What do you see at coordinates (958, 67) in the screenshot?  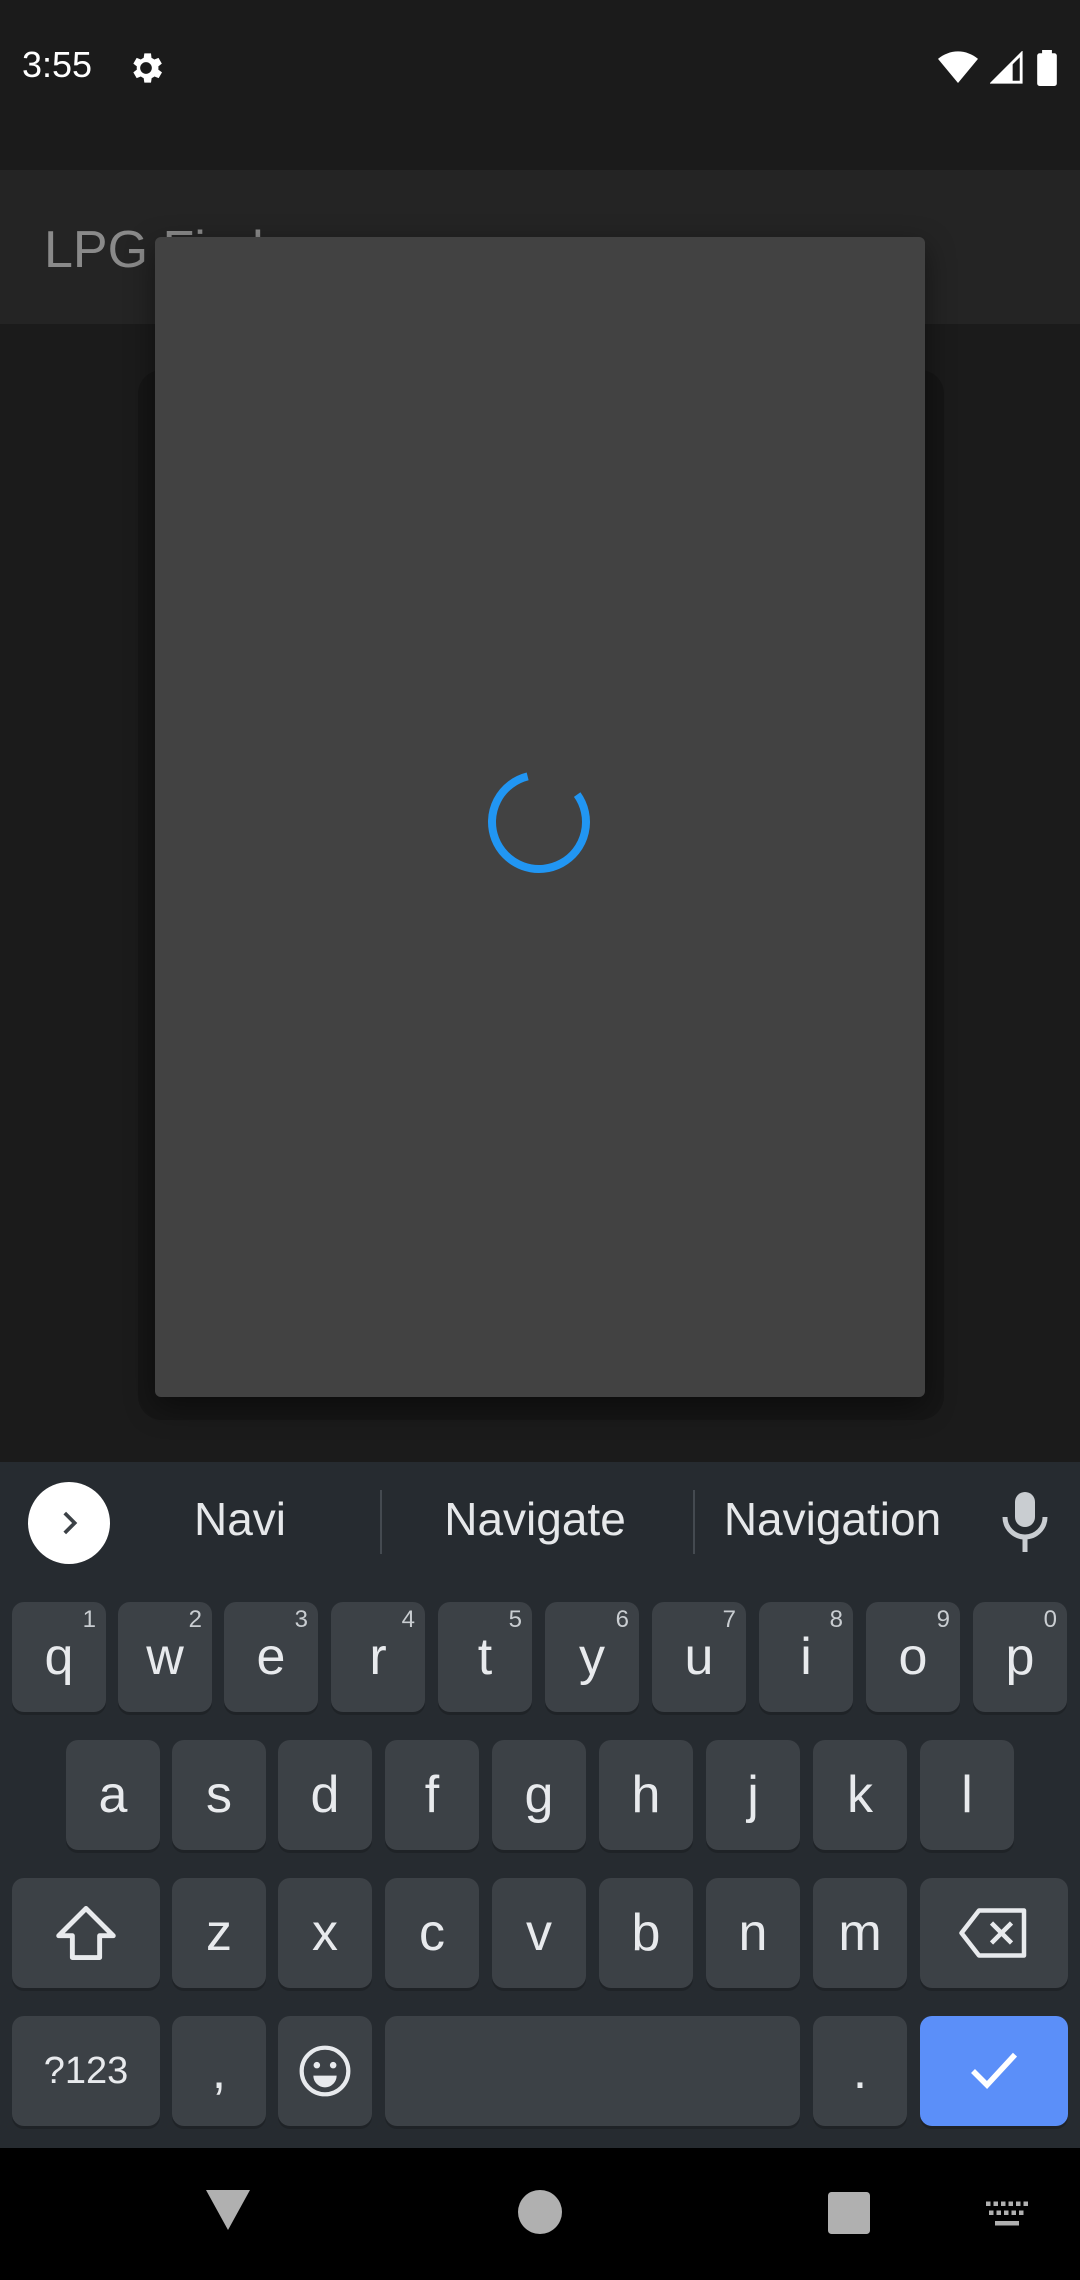 I see `wifi-icon` at bounding box center [958, 67].